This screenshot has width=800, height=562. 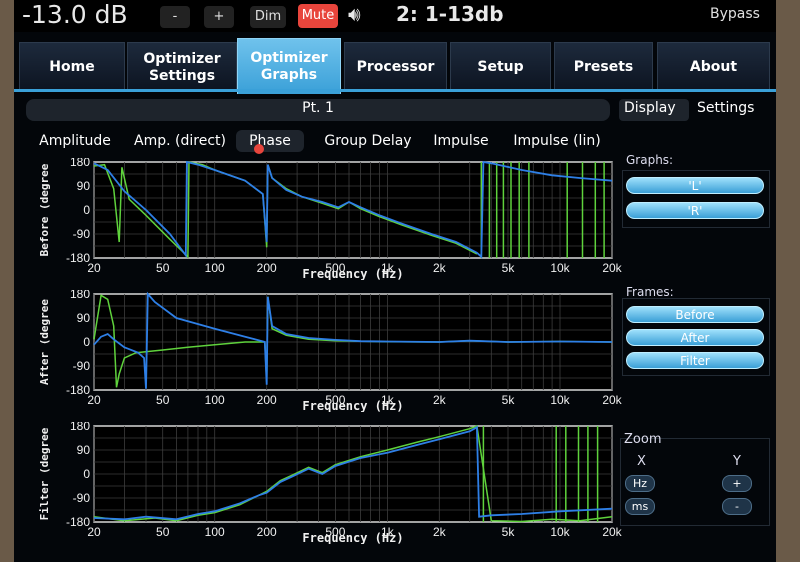 I want to click on graphs-title: Graphs:, so click(x=650, y=160).